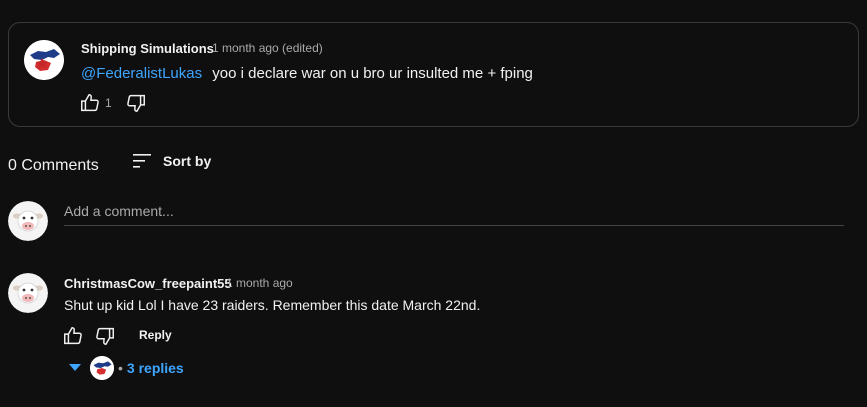 The height and width of the screenshot is (407, 867). Describe the element at coordinates (155, 368) in the screenshot. I see `replies-count: 3 replies` at that location.